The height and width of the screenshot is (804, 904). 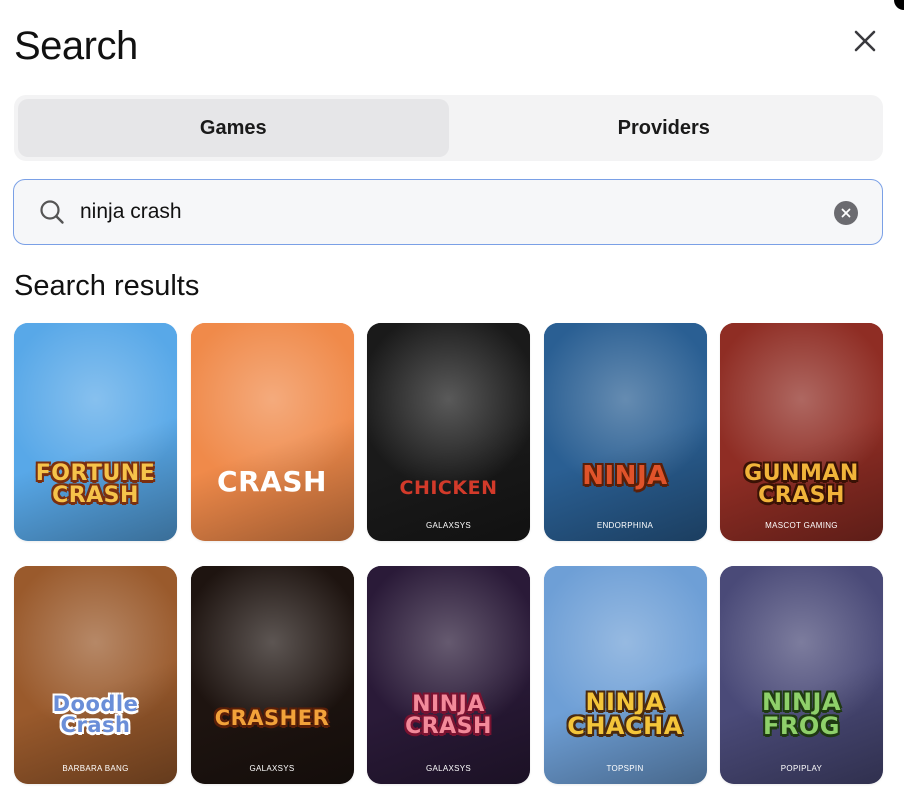 What do you see at coordinates (625, 525) in the screenshot?
I see `game-provider: ENDORPHINA` at bounding box center [625, 525].